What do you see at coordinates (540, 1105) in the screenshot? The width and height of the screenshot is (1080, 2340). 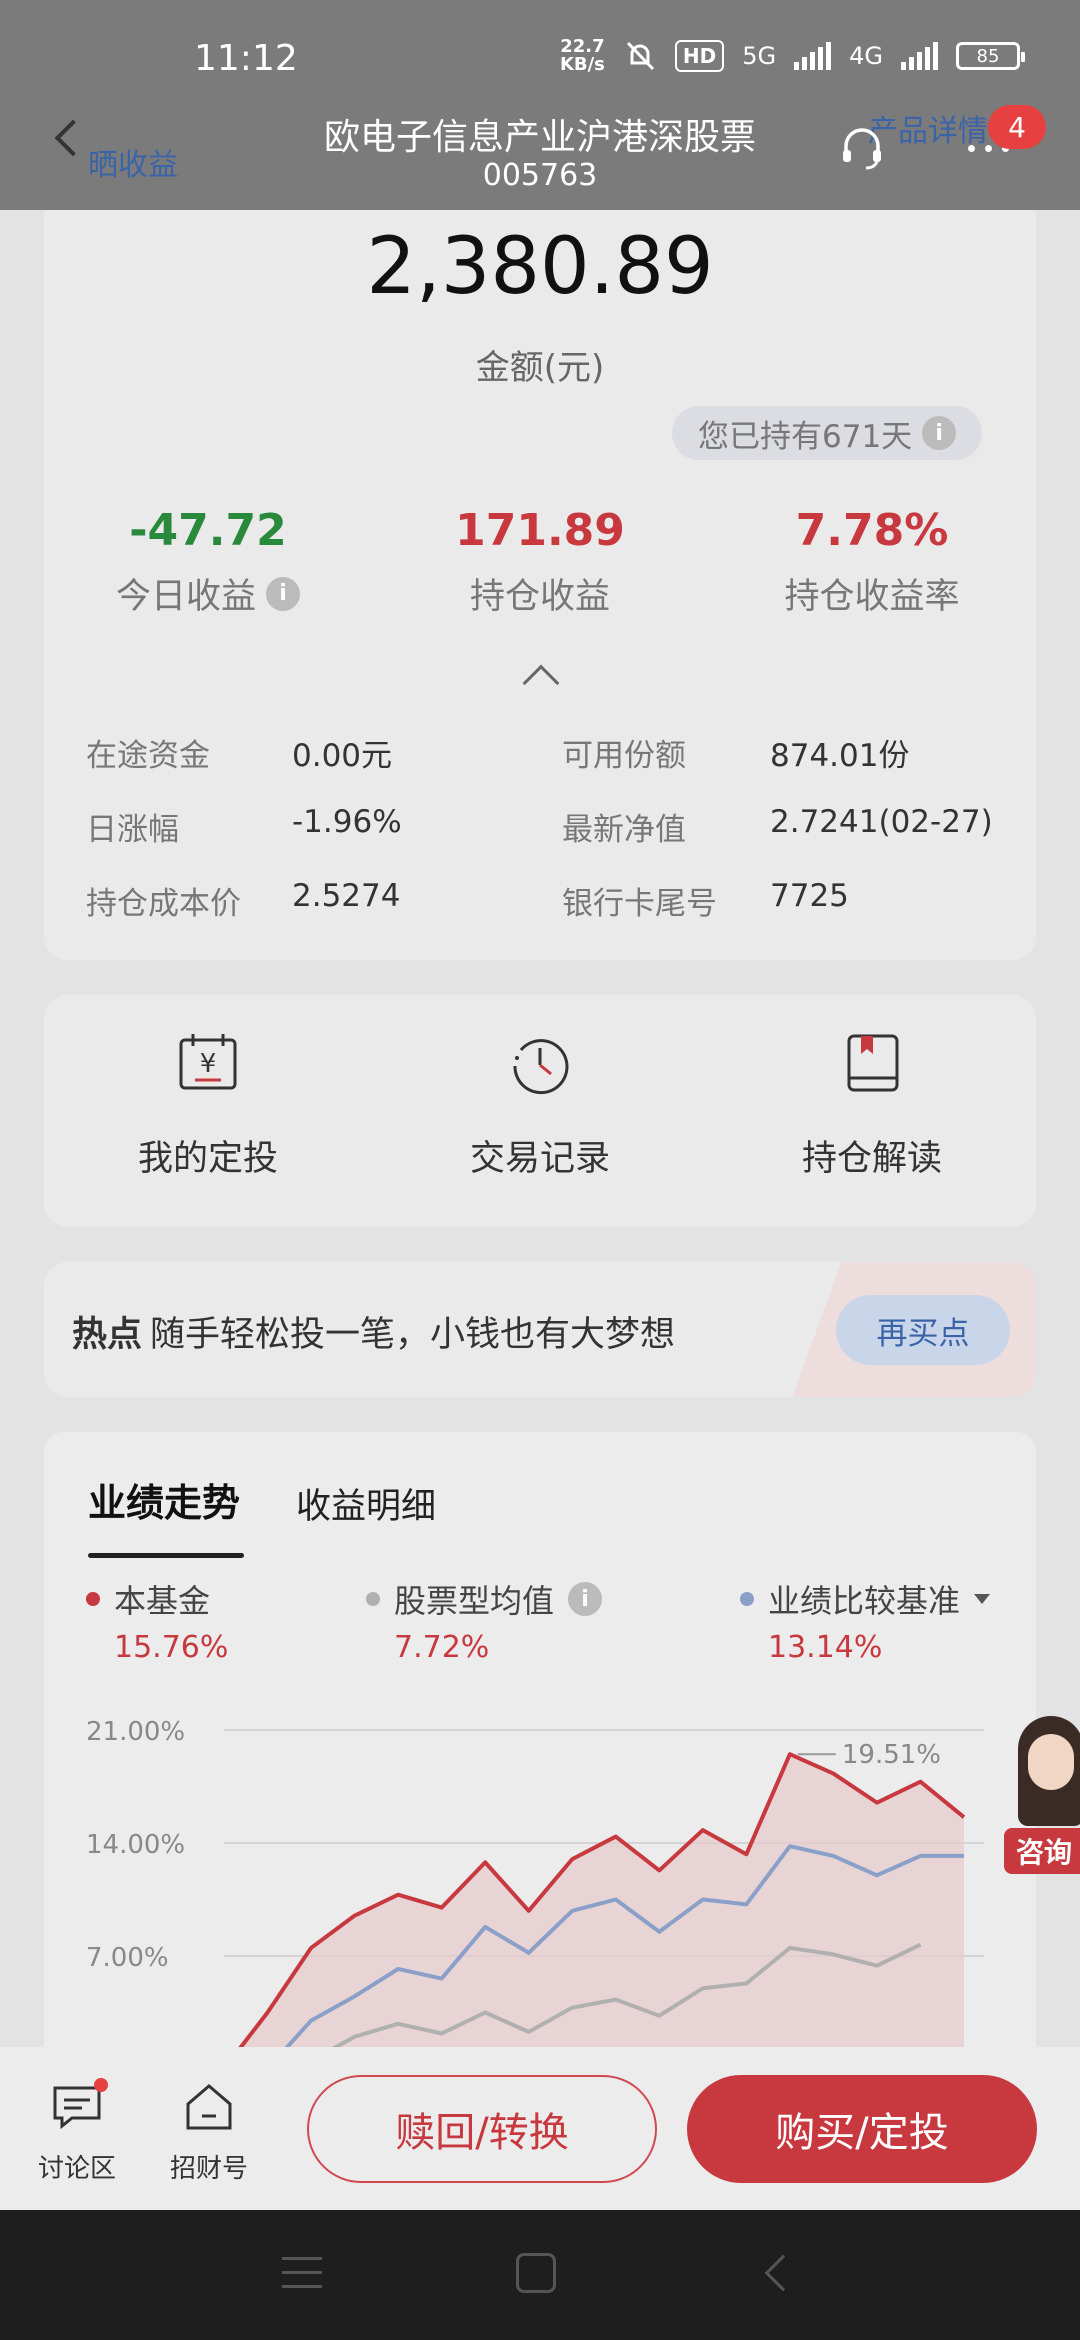 I see `action-trade-history: 交易记录` at bounding box center [540, 1105].